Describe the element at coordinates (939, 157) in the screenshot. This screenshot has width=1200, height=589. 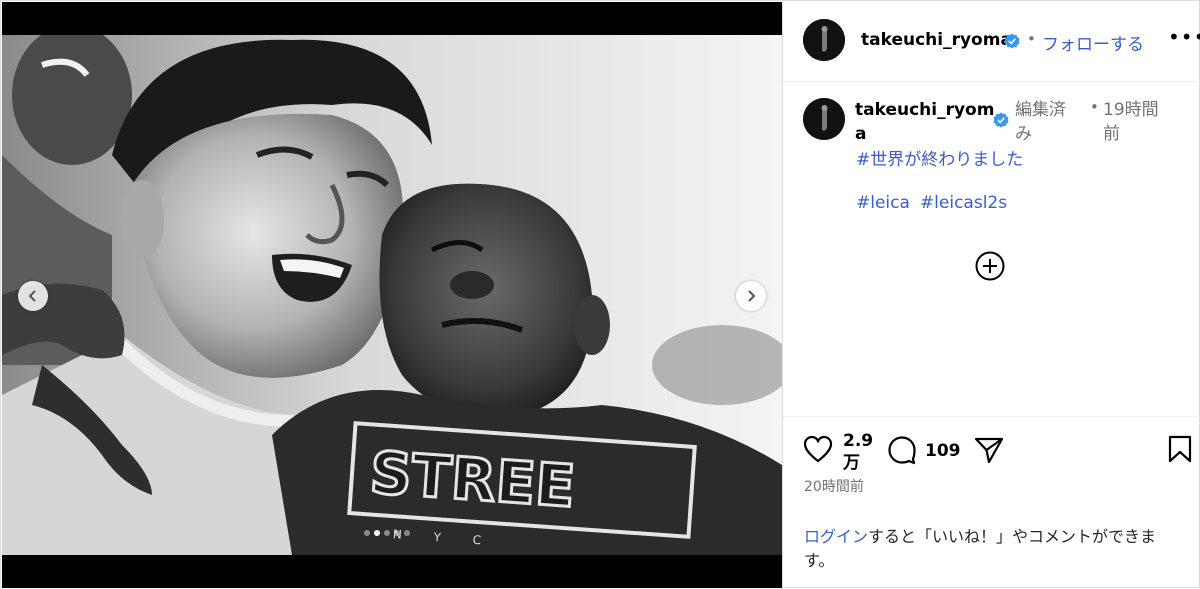
I see `hashtag-link: #世界が終わりました` at that location.